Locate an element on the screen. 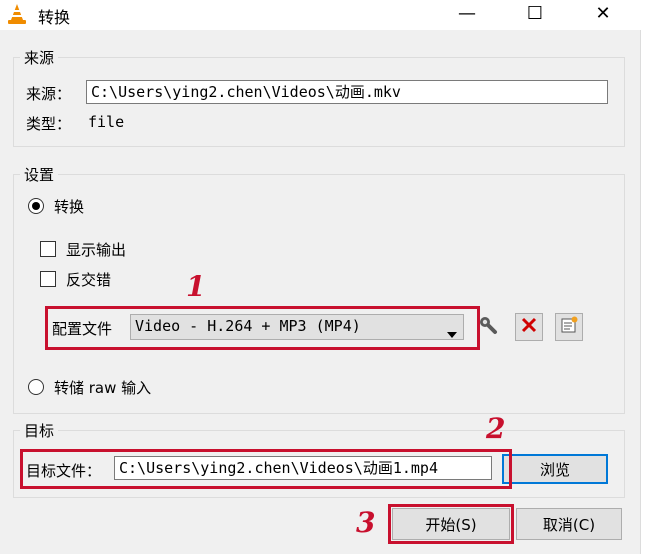  deinterlace-checkbox is located at coordinates (48, 279).